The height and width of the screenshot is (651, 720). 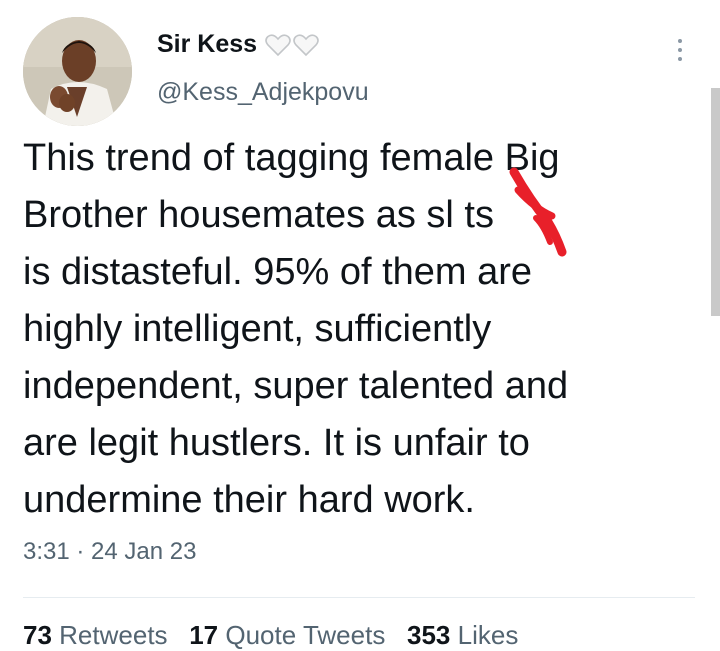 I want to click on tweet-timestamp: 3:31 · 24 Jan 23, so click(x=109, y=552).